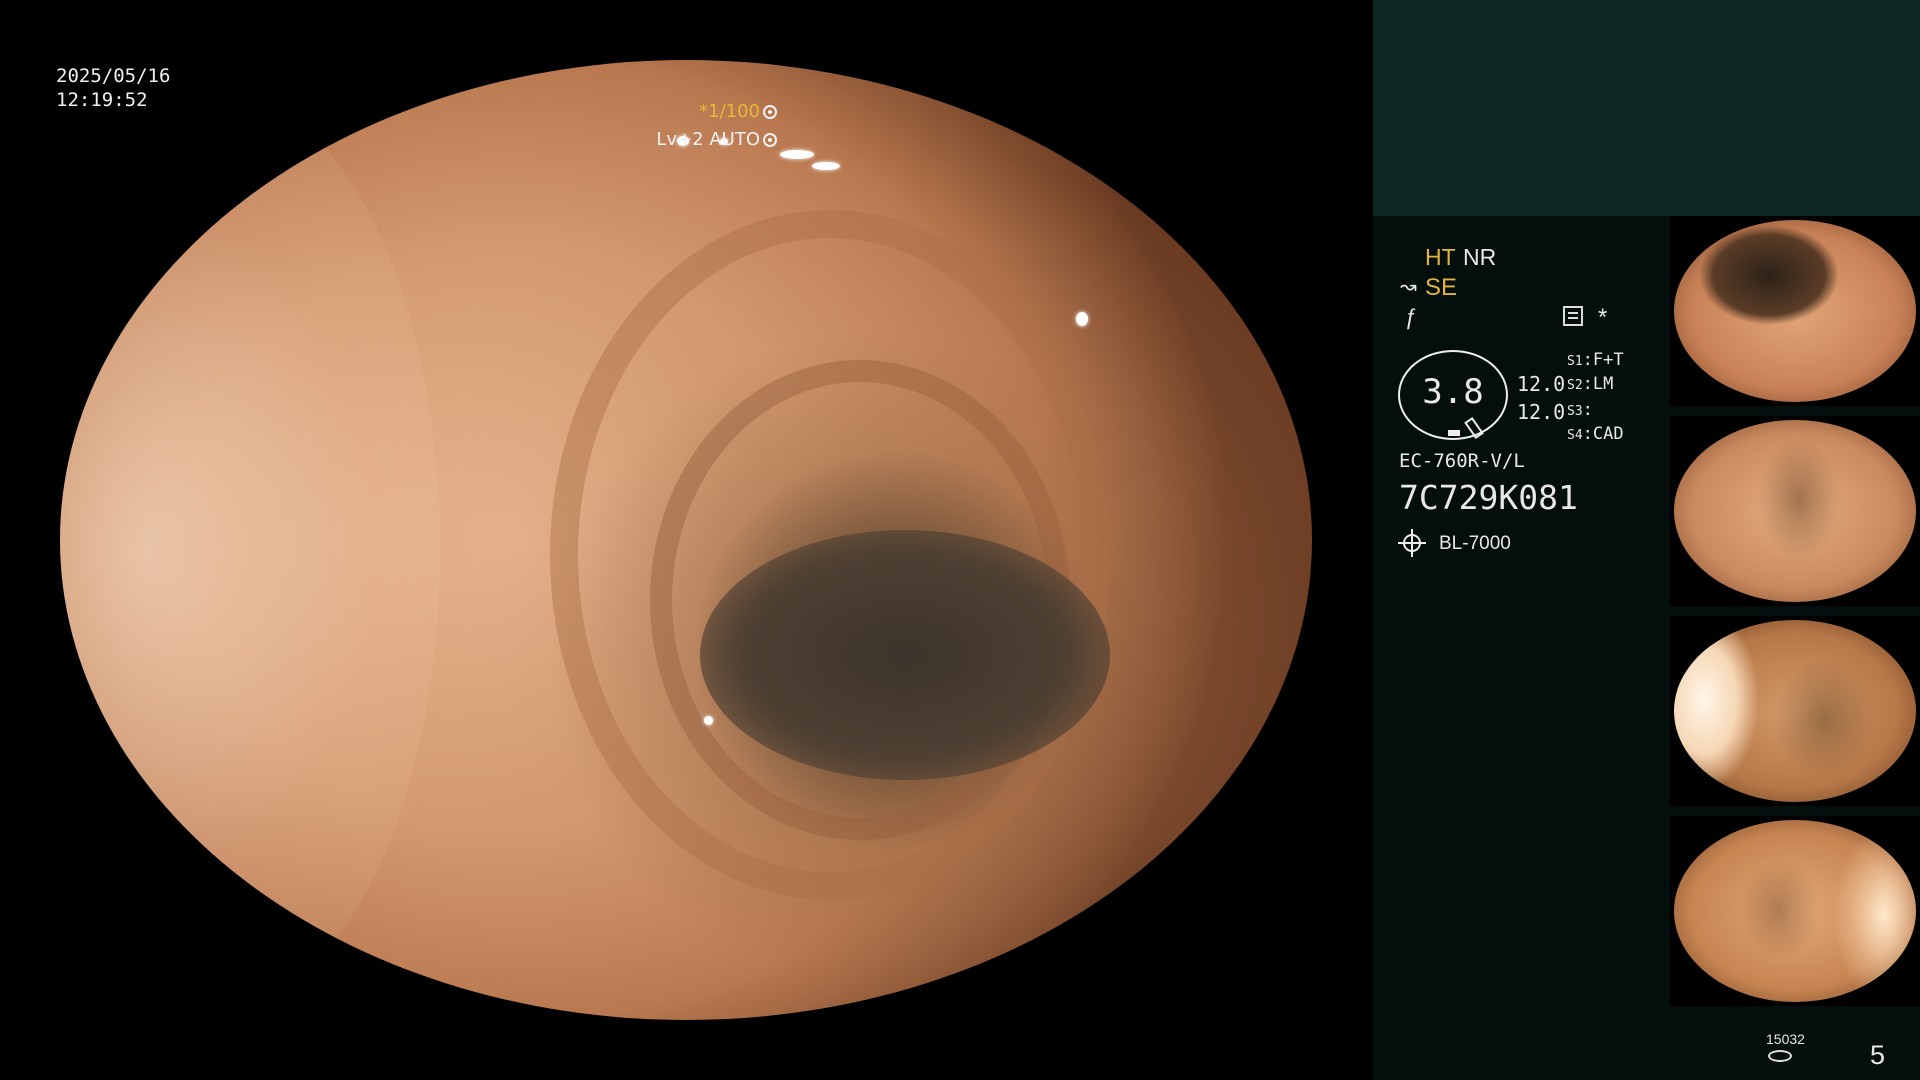  What do you see at coordinates (1573, 316) in the screenshot?
I see `memo-icon` at bounding box center [1573, 316].